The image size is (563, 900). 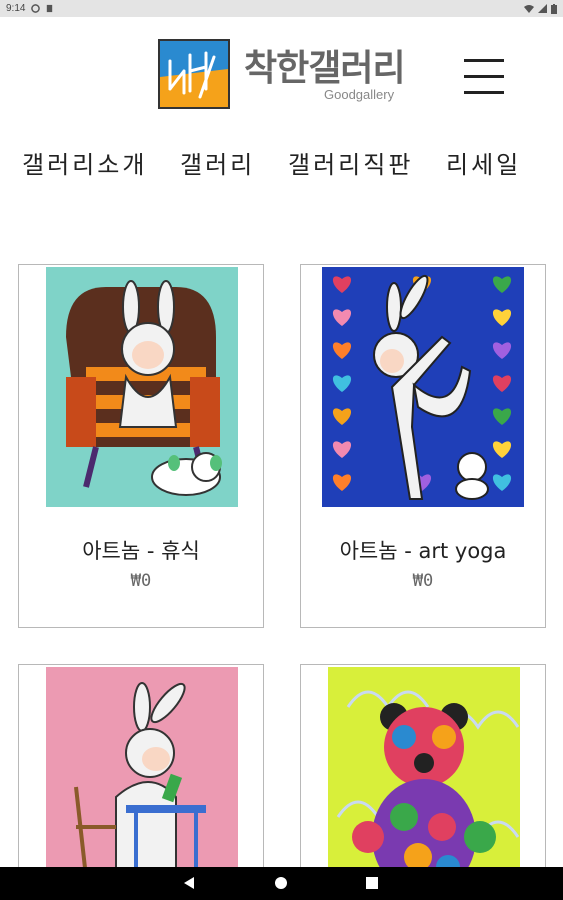 What do you see at coordinates (423, 387) in the screenshot?
I see `artwork-image-art-yoga` at bounding box center [423, 387].